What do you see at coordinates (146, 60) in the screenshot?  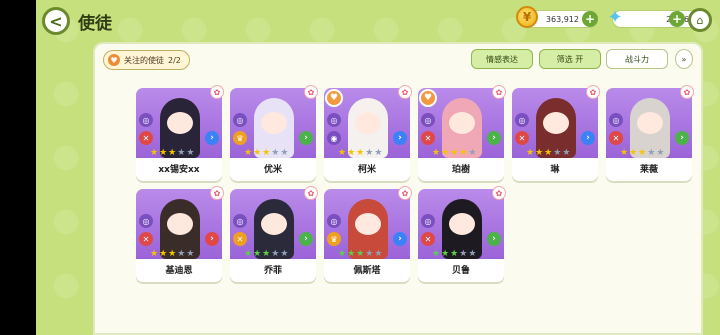 I see `followed-characters-toggle: ♥ 关注的使徒 2/2` at bounding box center [146, 60].